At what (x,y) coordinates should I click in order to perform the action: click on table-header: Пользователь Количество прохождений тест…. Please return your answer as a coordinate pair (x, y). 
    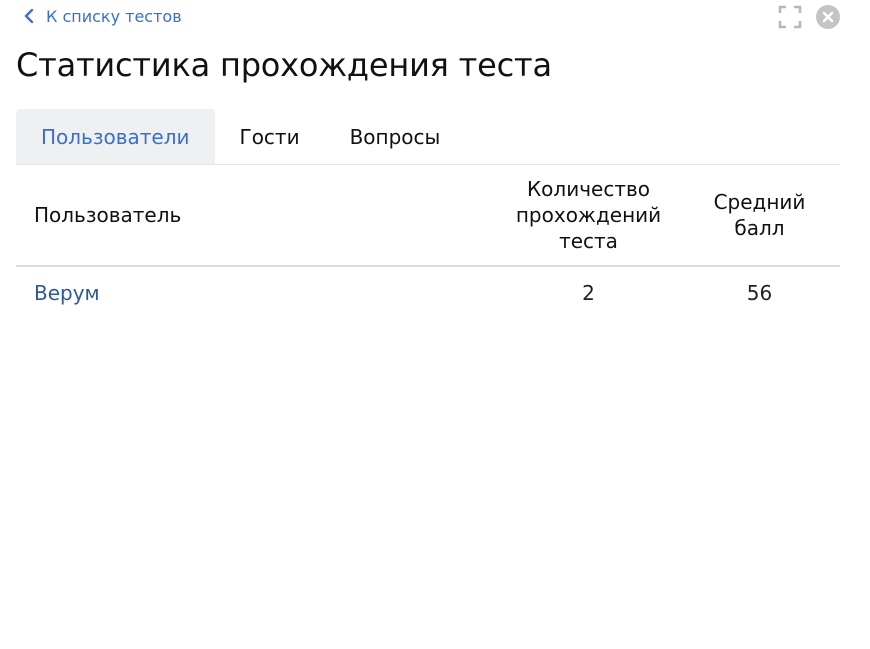
    Looking at the image, I should click on (428, 216).